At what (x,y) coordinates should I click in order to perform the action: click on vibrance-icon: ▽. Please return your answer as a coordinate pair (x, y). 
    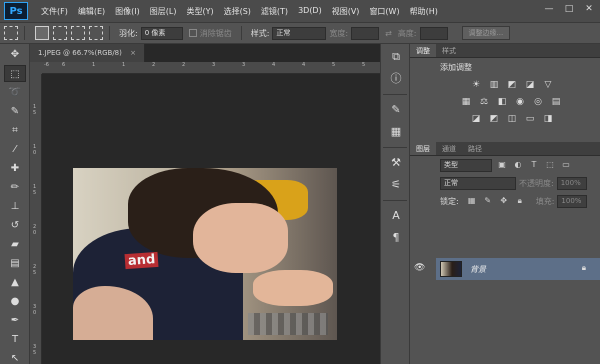
    Looking at the image, I should click on (548, 85).